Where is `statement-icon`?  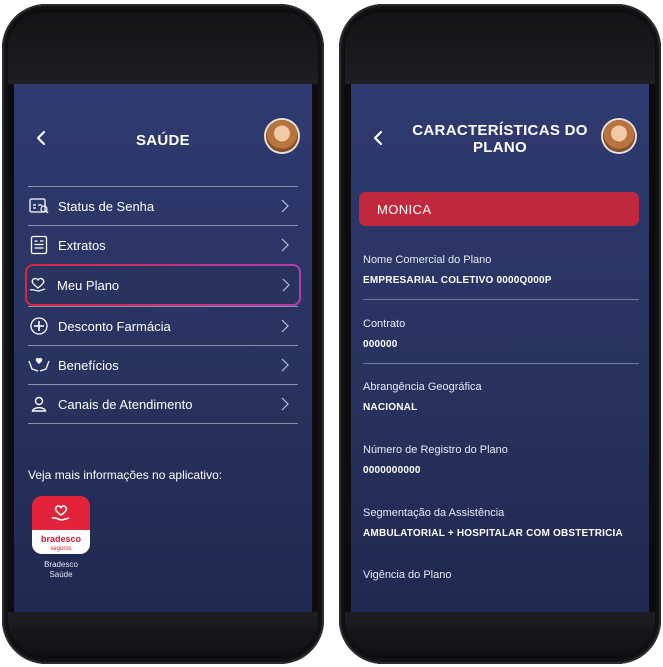 statement-icon is located at coordinates (39, 245).